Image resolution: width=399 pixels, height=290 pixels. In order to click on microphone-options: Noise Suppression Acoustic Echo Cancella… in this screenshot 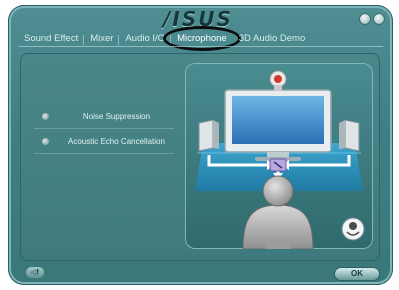, I will do `click(104, 129)`.